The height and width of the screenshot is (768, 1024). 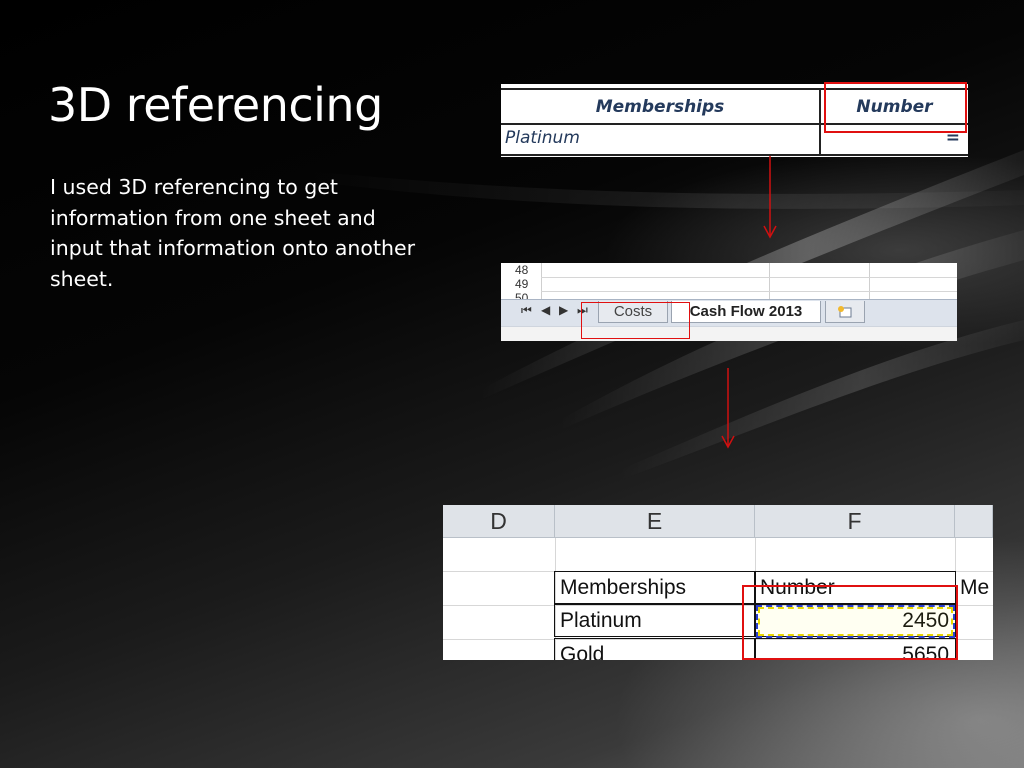 What do you see at coordinates (895, 107) in the screenshot?
I see `highlight-box-number` at bounding box center [895, 107].